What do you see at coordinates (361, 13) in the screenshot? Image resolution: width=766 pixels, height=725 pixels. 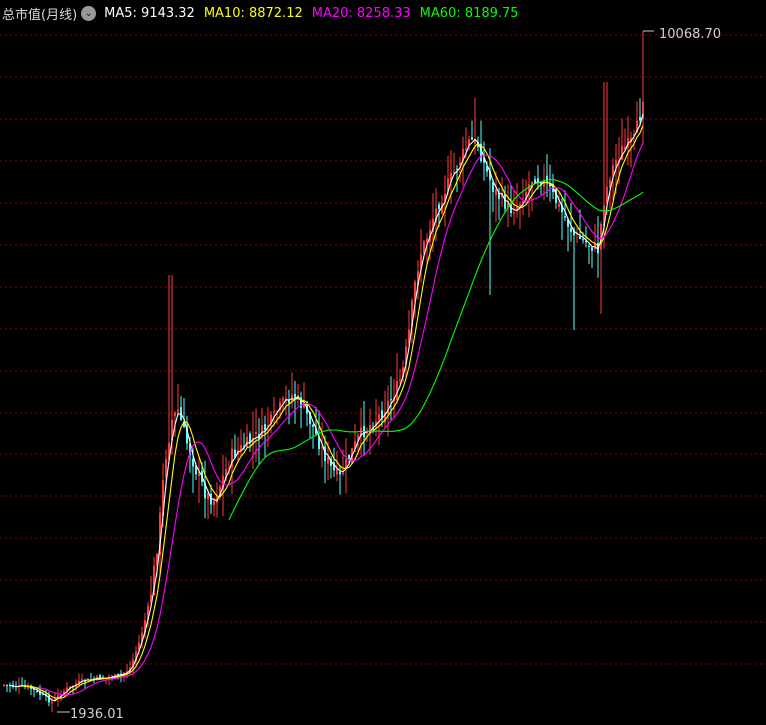 I see `ma20-legend: MA20: 8258.33` at bounding box center [361, 13].